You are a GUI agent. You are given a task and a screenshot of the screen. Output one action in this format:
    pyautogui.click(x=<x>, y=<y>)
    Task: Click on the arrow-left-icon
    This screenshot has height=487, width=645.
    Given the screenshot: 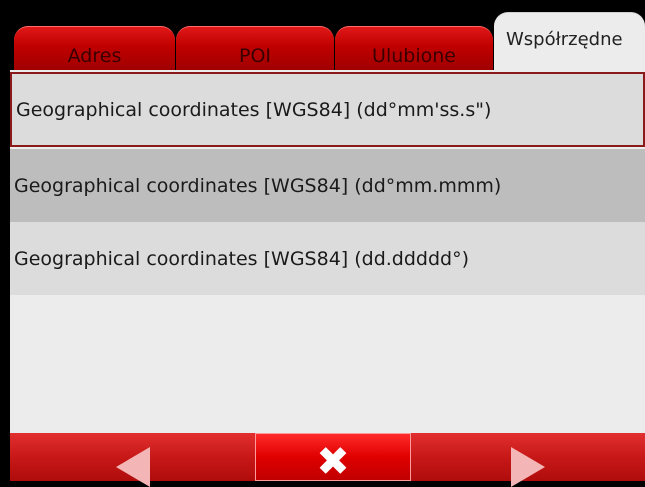 What is the action you would take?
    pyautogui.click(x=132, y=467)
    